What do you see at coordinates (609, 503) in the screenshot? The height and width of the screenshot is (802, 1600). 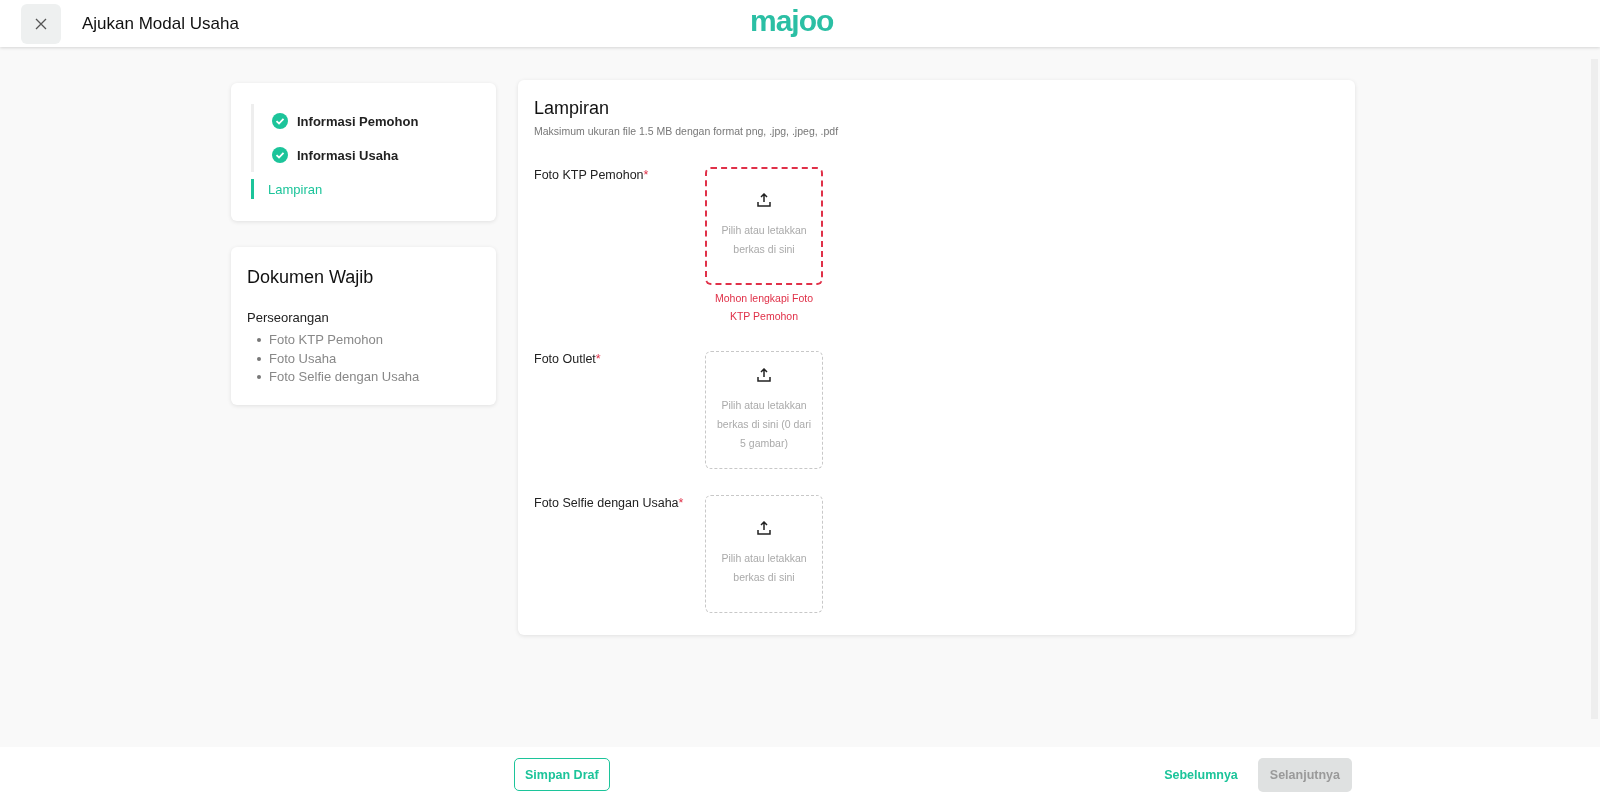 I see `field-label: Foto Selfie dengan Usaha*` at bounding box center [609, 503].